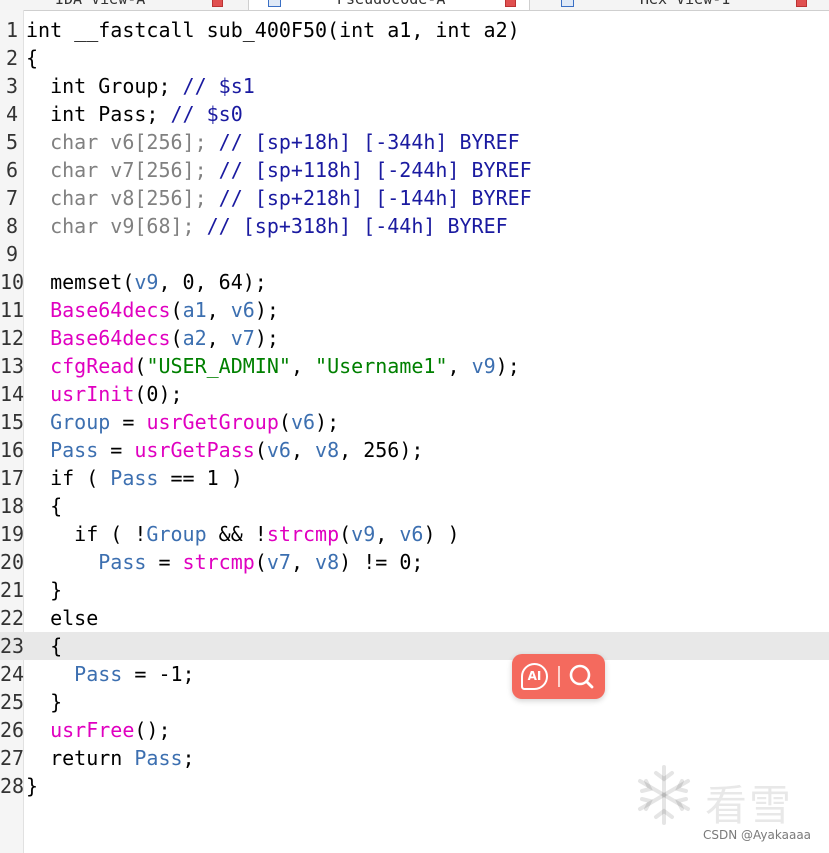 The height and width of the screenshot is (853, 829). Describe the element at coordinates (194, 310) in the screenshot. I see `code-token: a1` at that location.